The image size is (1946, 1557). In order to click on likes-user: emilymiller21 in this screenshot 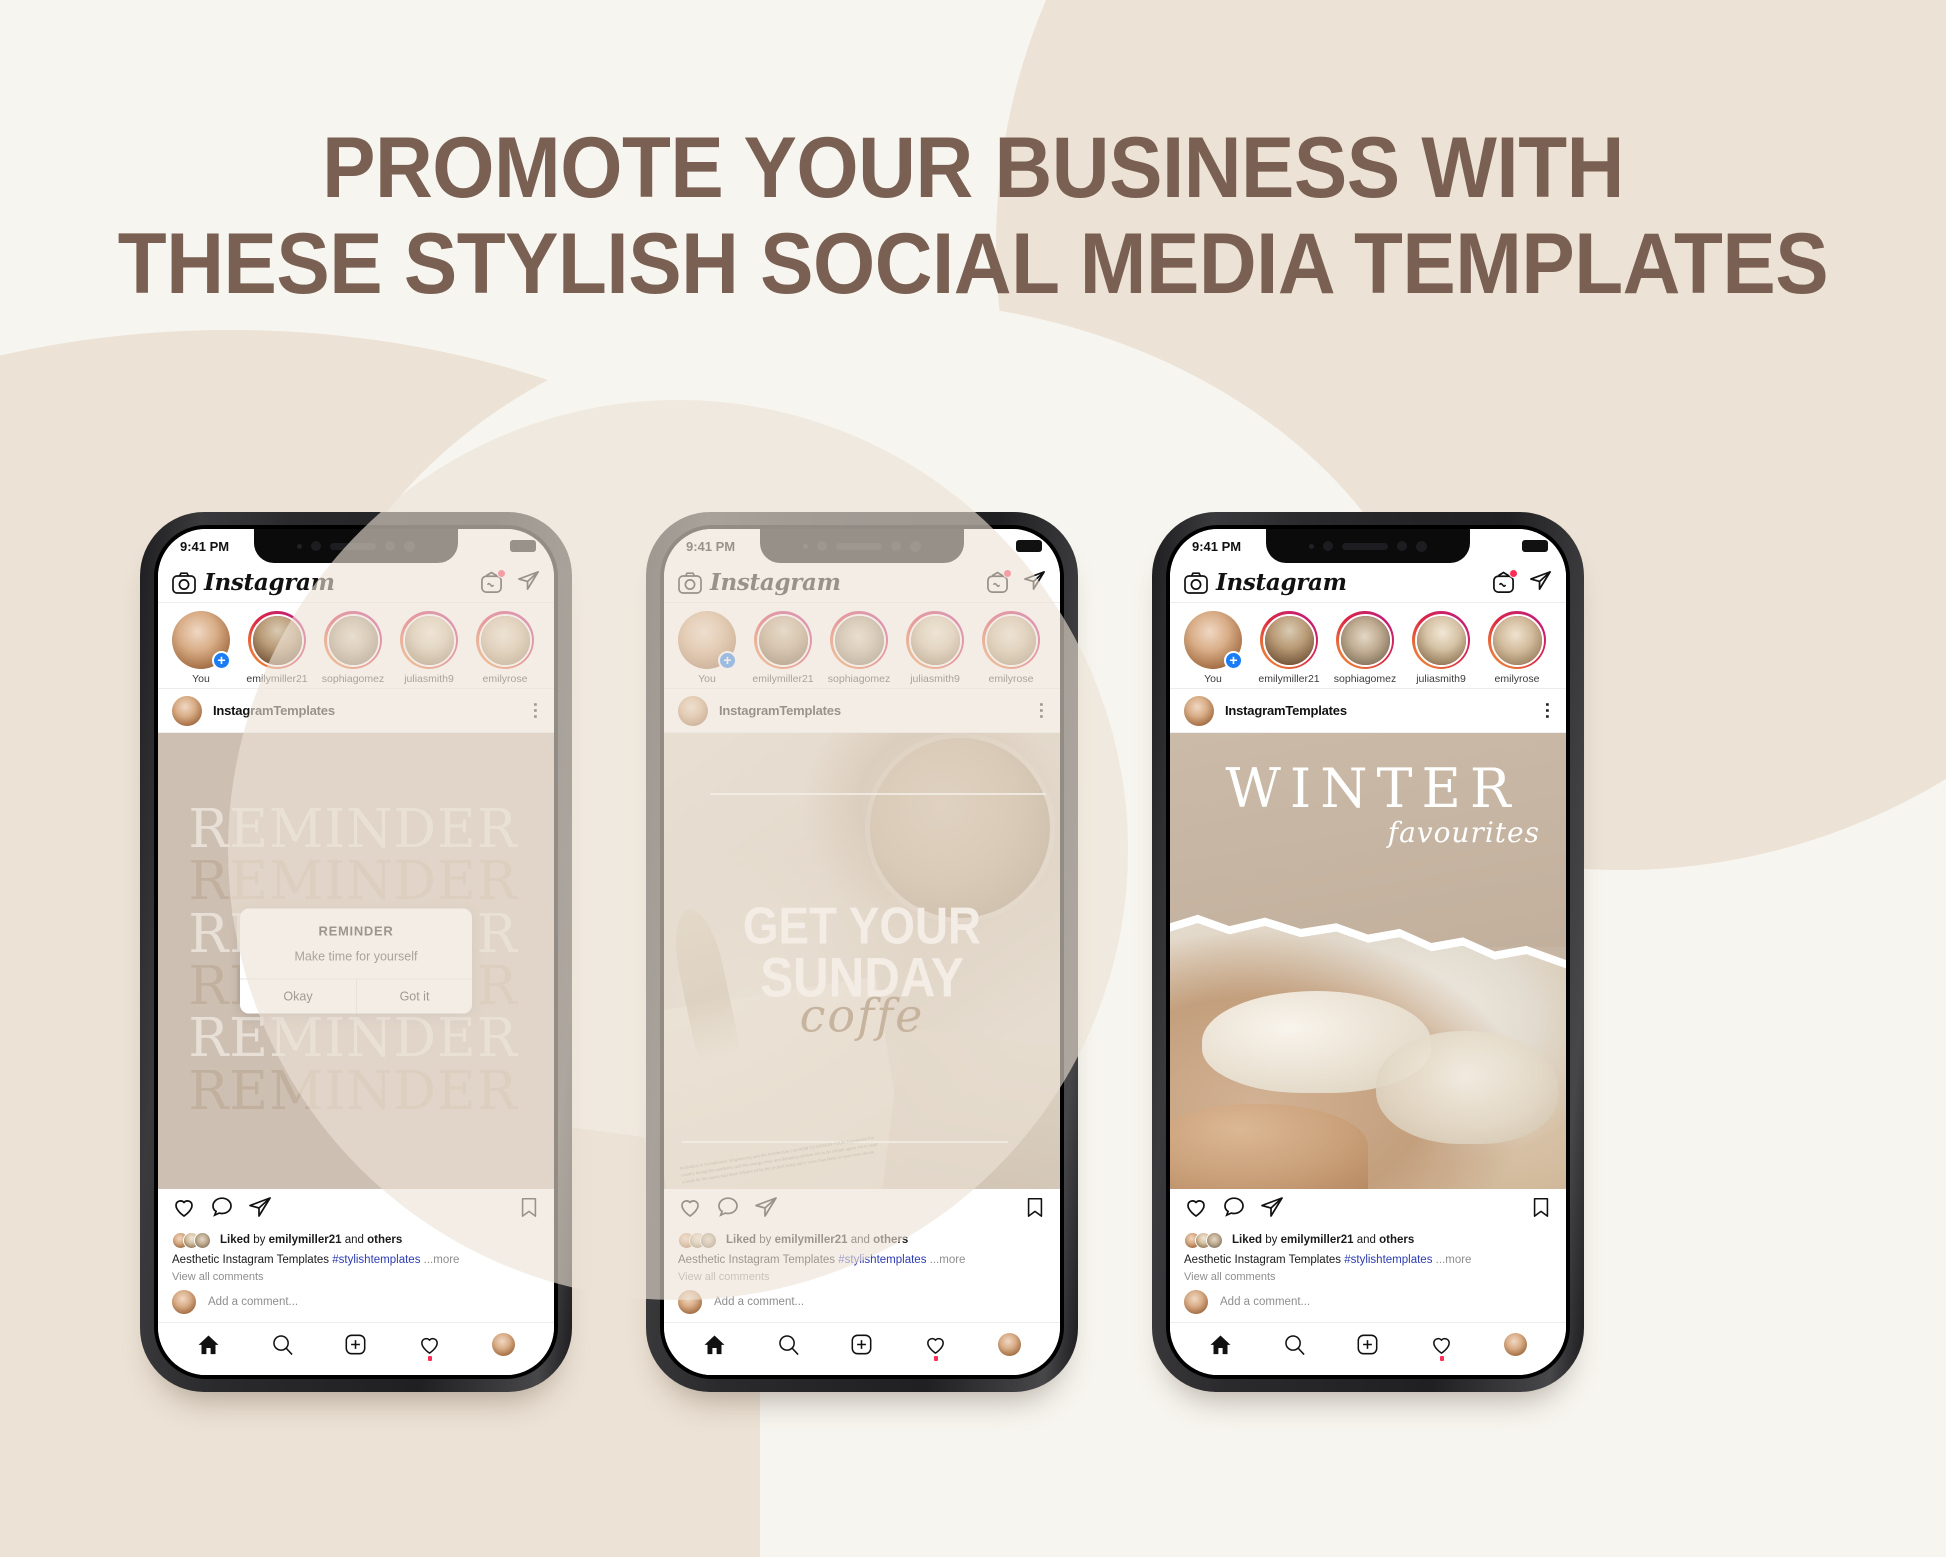, I will do `click(1317, 1240)`.